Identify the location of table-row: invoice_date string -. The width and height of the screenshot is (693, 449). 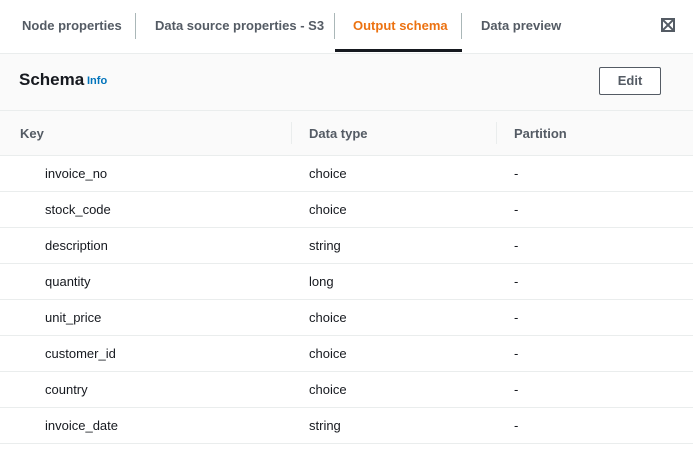
(346, 426).